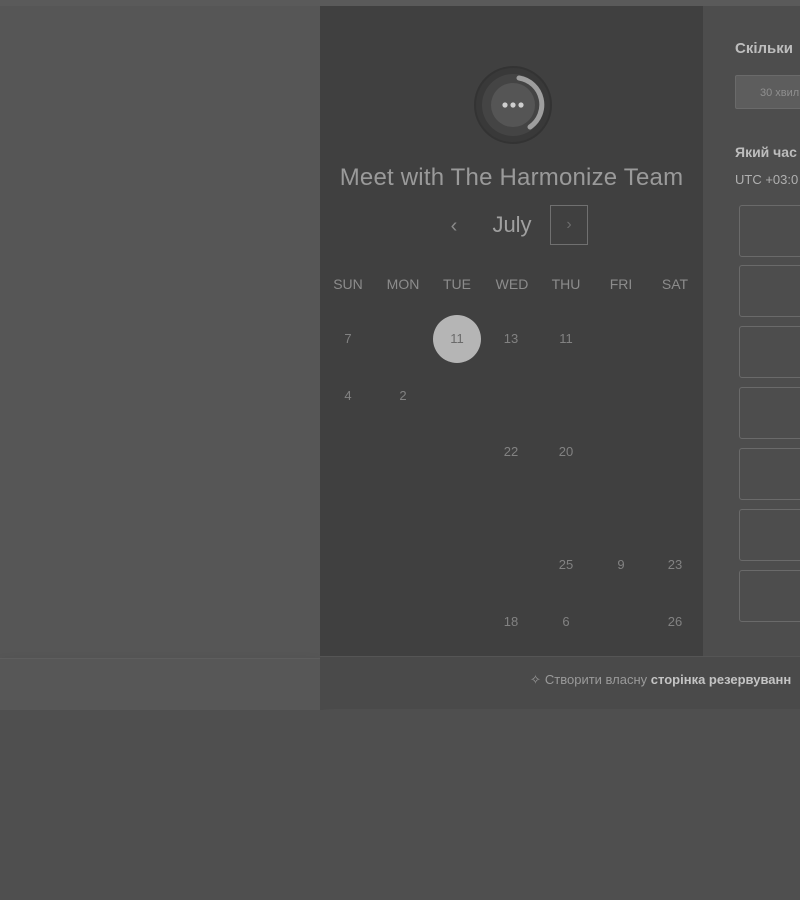 Image resolution: width=800 pixels, height=900 pixels. I want to click on calendar-day: 18, so click(511, 622).